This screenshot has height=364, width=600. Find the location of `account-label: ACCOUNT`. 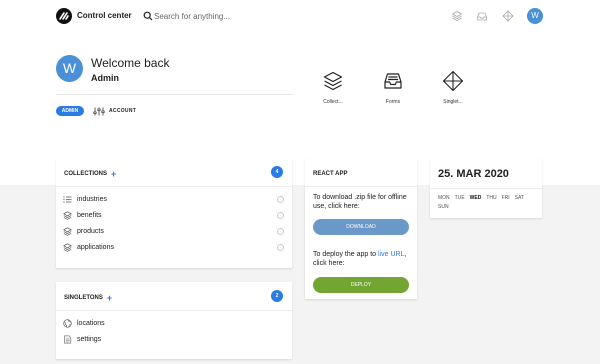

account-label: ACCOUNT is located at coordinates (123, 111).